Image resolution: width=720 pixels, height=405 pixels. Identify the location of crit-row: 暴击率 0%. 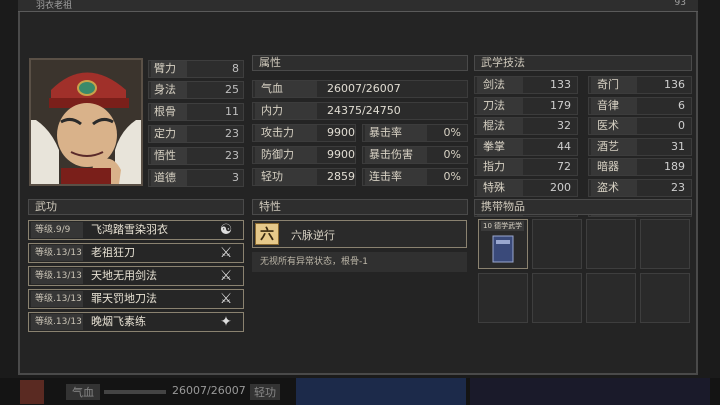
(415, 133).